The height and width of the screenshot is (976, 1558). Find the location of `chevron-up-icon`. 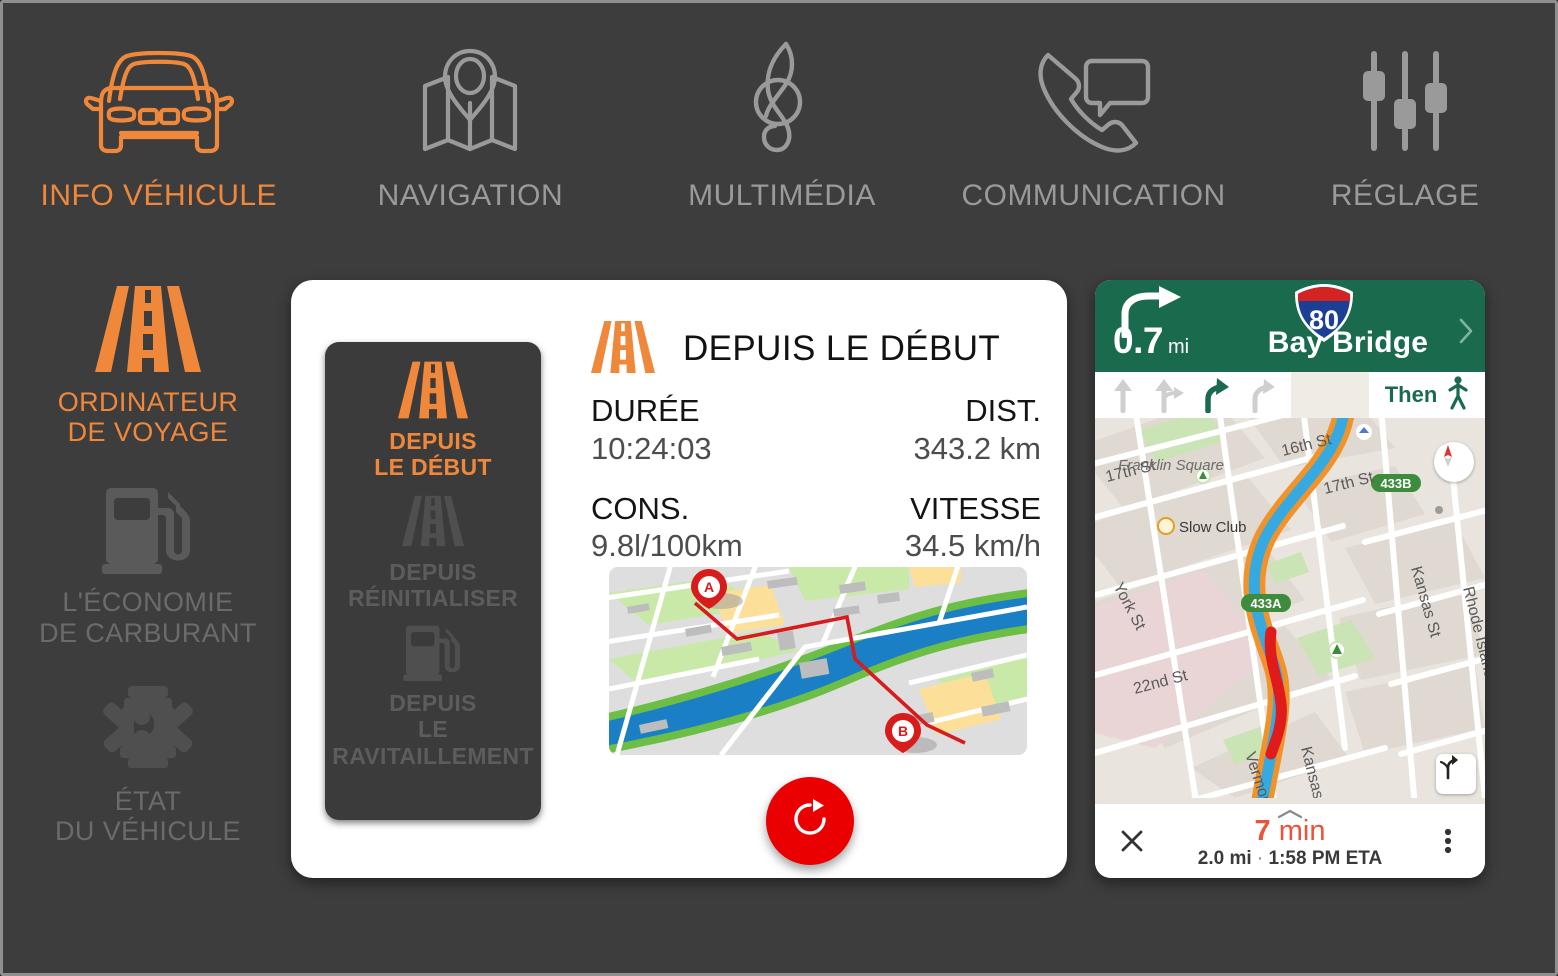

chevron-up-icon is located at coordinates (1290, 816).